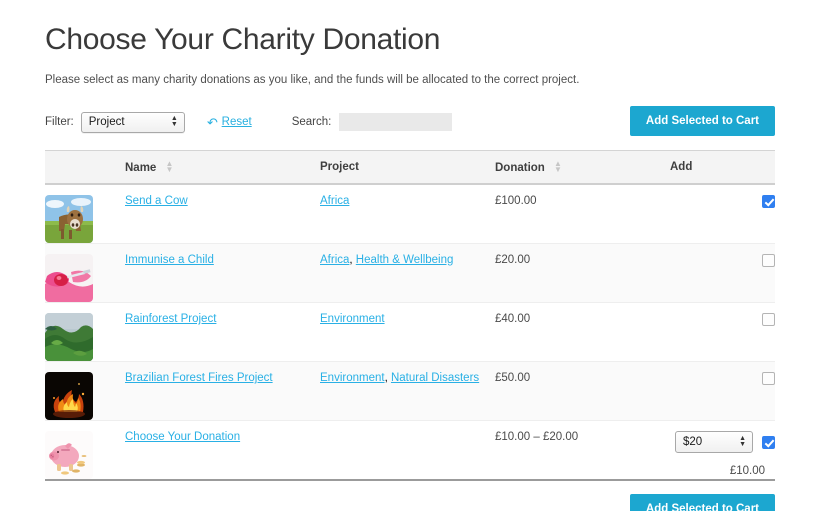 The image size is (820, 511). Describe the element at coordinates (396, 122) in the screenshot. I see `search-input` at that location.